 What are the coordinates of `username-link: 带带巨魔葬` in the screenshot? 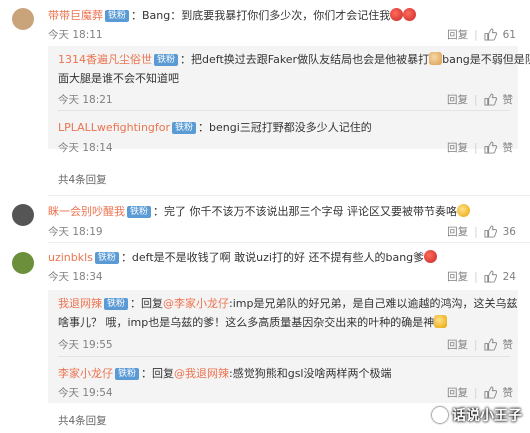 It's located at (75, 15).